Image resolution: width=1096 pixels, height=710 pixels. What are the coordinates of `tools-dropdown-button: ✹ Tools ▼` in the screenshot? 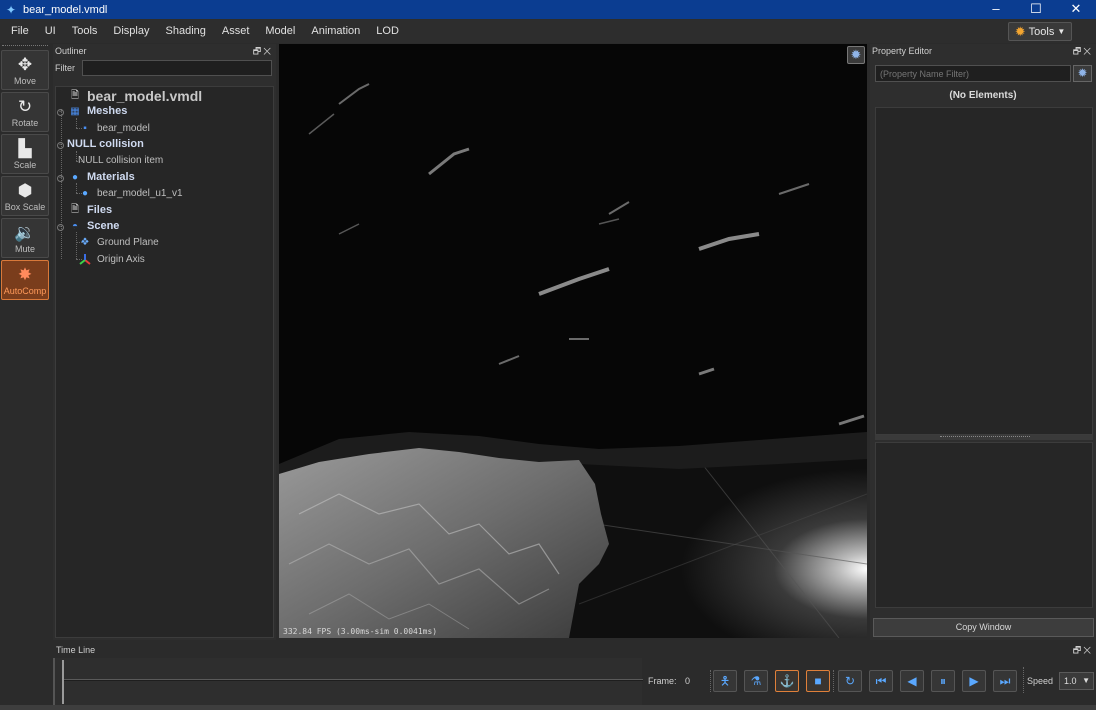 It's located at (1040, 31).